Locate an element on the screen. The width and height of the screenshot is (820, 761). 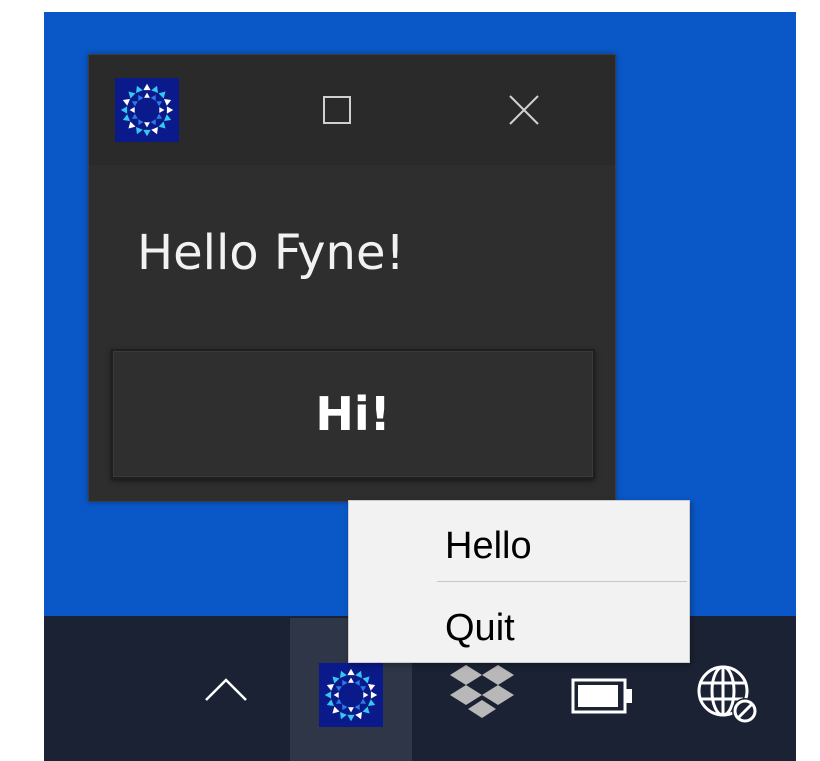
menu-separator is located at coordinates (562, 581).